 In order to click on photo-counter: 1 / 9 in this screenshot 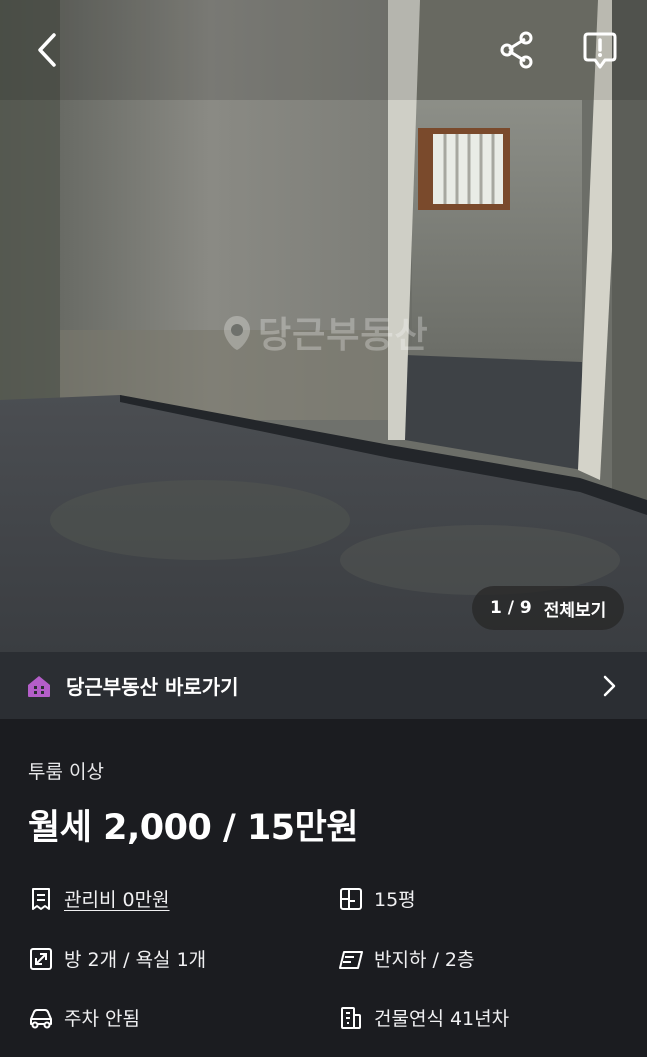, I will do `click(511, 608)`.